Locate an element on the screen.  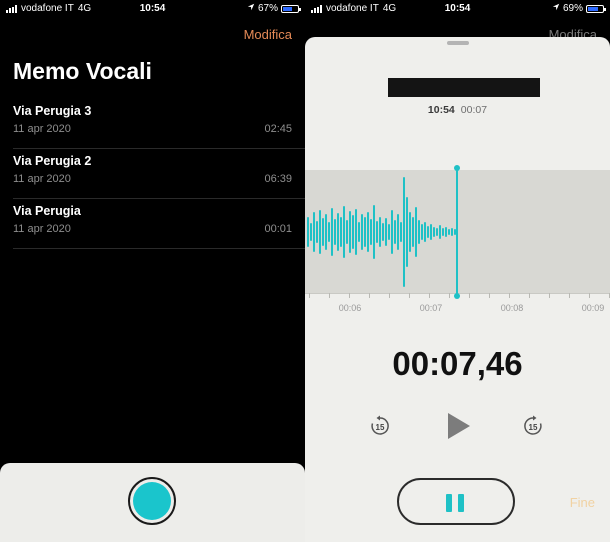
recording-name: Via Perugia 2 is located at coordinates (52, 161).